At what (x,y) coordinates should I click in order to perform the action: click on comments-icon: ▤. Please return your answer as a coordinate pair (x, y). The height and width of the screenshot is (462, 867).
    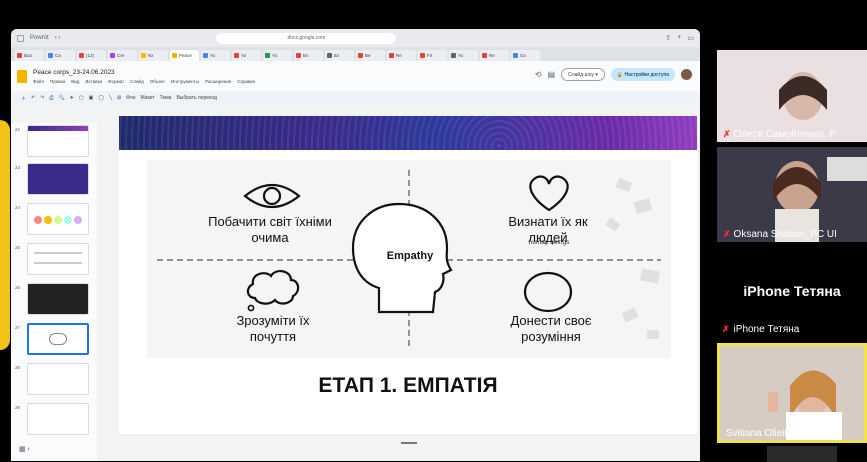
    Looking at the image, I should click on (552, 74).